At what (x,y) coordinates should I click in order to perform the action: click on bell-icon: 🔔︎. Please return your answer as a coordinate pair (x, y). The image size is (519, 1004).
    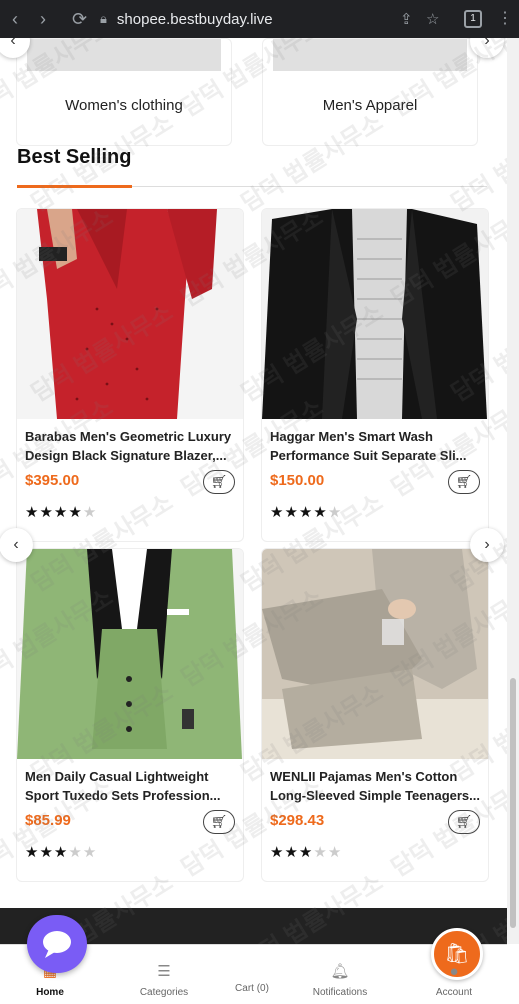
    Looking at the image, I should click on (340, 971).